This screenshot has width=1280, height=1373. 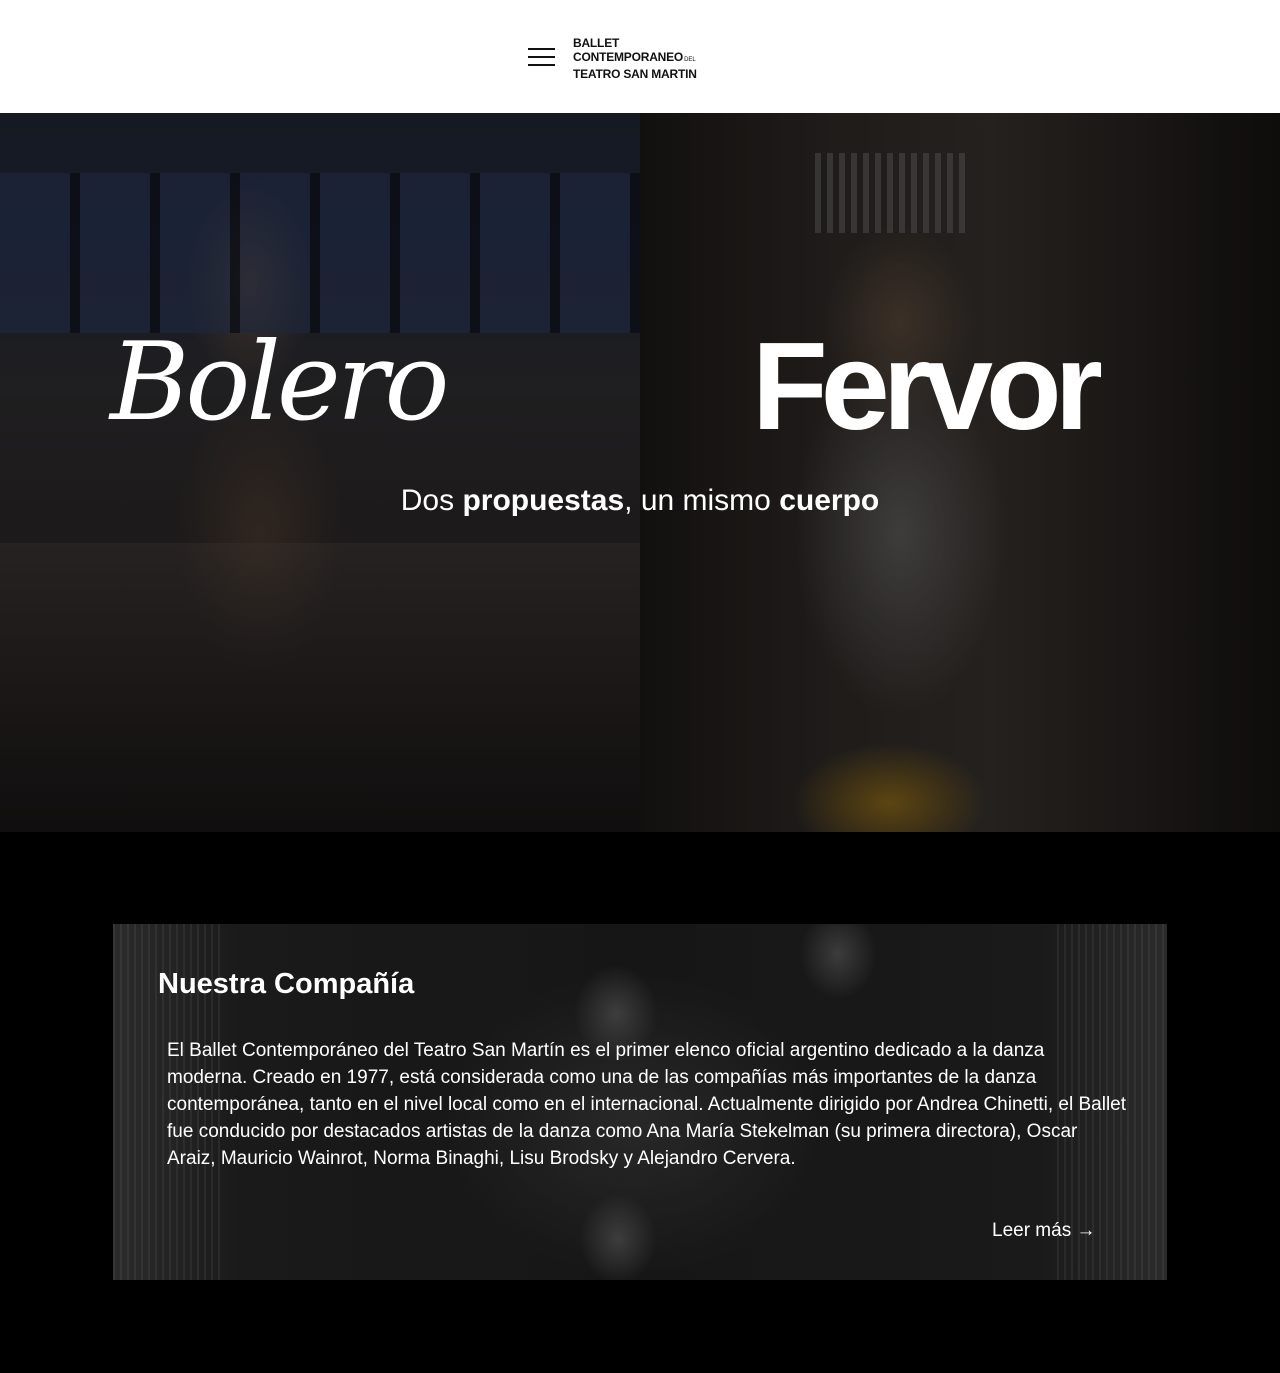 What do you see at coordinates (690, 60) in the screenshot?
I see `logo-del: DEL` at bounding box center [690, 60].